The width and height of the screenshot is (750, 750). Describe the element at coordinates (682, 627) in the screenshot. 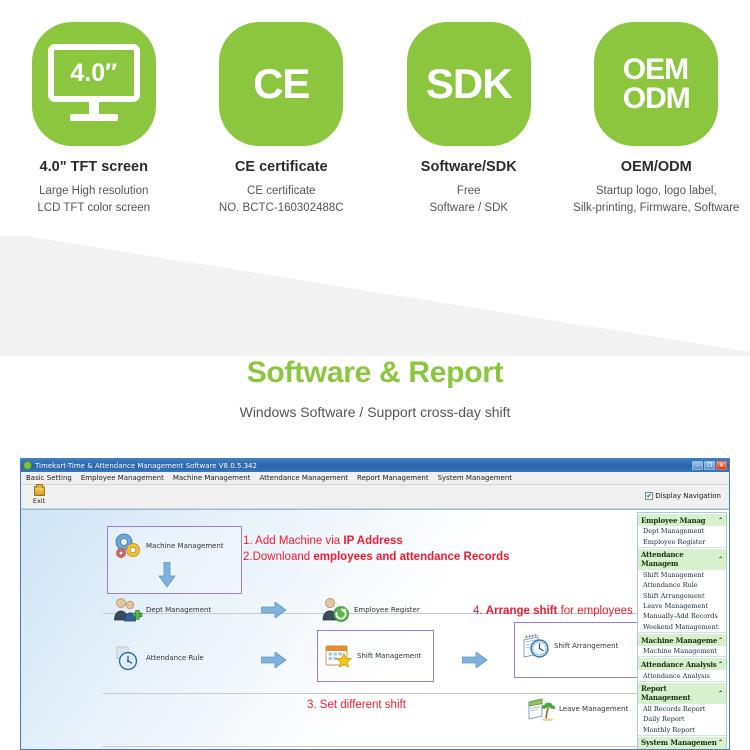

I see `nav-item-weekend-management: Weekend Management` at that location.